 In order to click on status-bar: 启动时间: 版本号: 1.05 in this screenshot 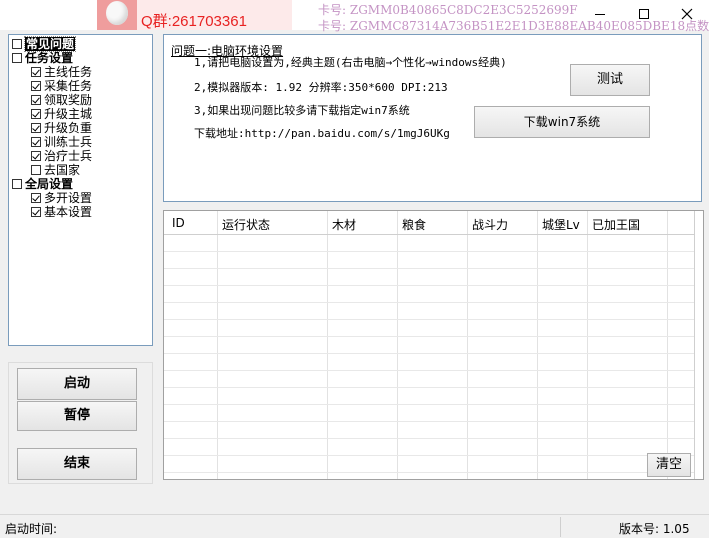, I will do `click(354, 526)`.